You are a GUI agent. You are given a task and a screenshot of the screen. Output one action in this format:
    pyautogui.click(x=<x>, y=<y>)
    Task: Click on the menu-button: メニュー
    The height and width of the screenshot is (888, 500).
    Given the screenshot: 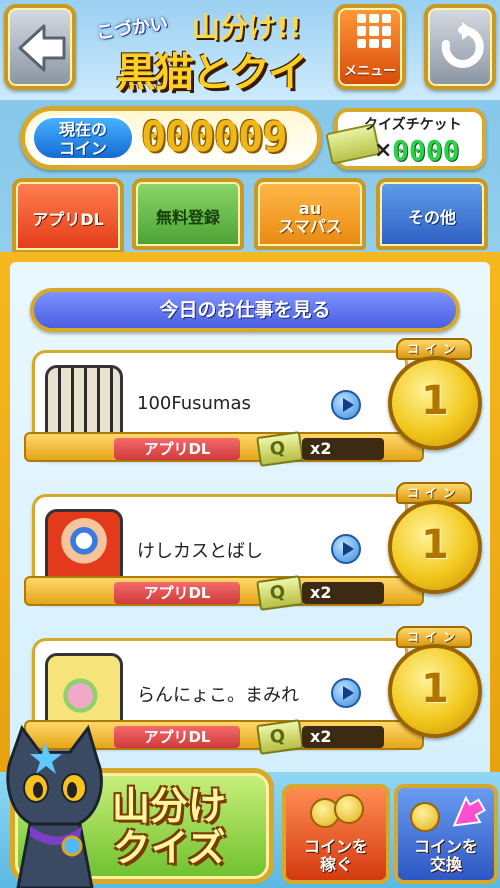 What is the action you would take?
    pyautogui.click(x=370, y=47)
    